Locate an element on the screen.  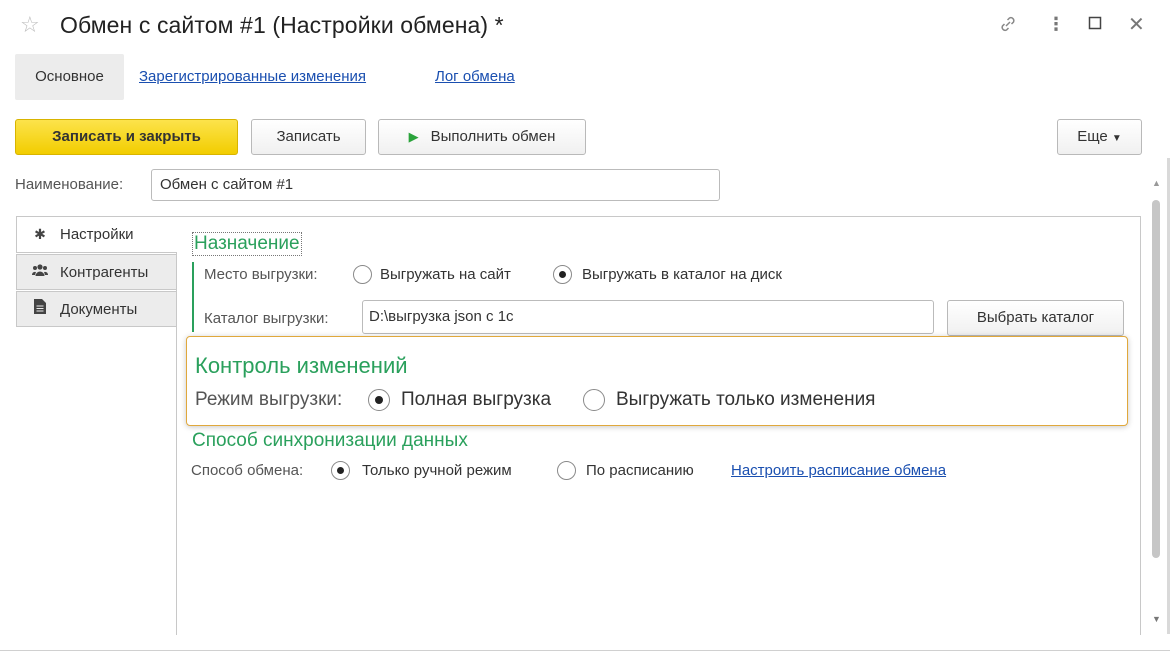
users-icon is located at coordinates (40, 272).